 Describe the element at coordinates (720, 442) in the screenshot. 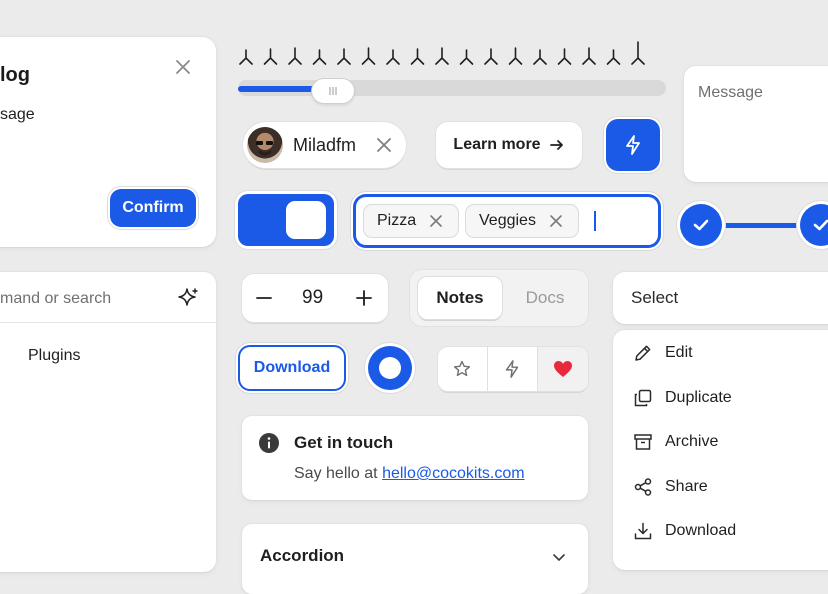

I see `menu-item-archive: Archive` at that location.